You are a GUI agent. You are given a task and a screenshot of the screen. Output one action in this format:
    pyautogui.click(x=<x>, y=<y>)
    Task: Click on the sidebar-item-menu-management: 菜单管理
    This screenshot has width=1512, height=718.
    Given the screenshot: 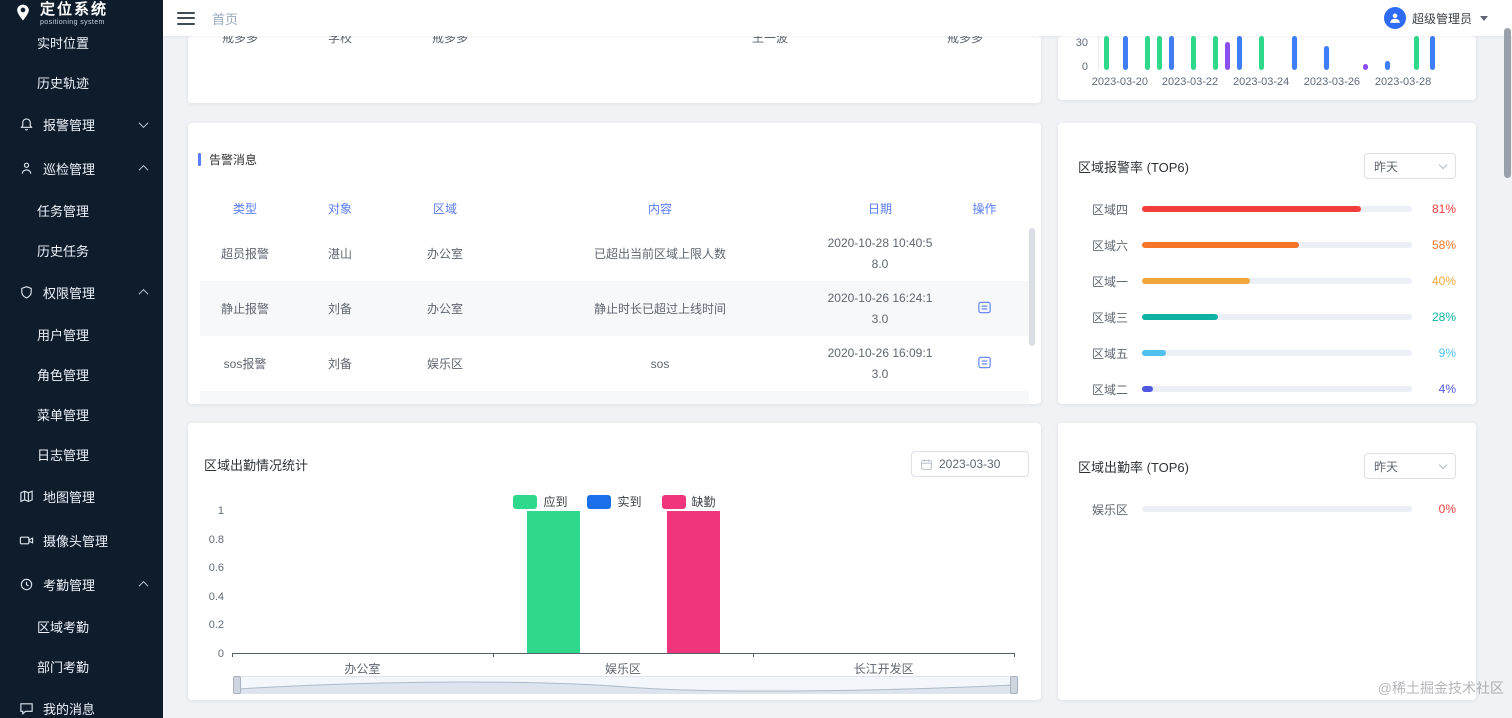 What is the action you would take?
    pyautogui.click(x=81, y=414)
    